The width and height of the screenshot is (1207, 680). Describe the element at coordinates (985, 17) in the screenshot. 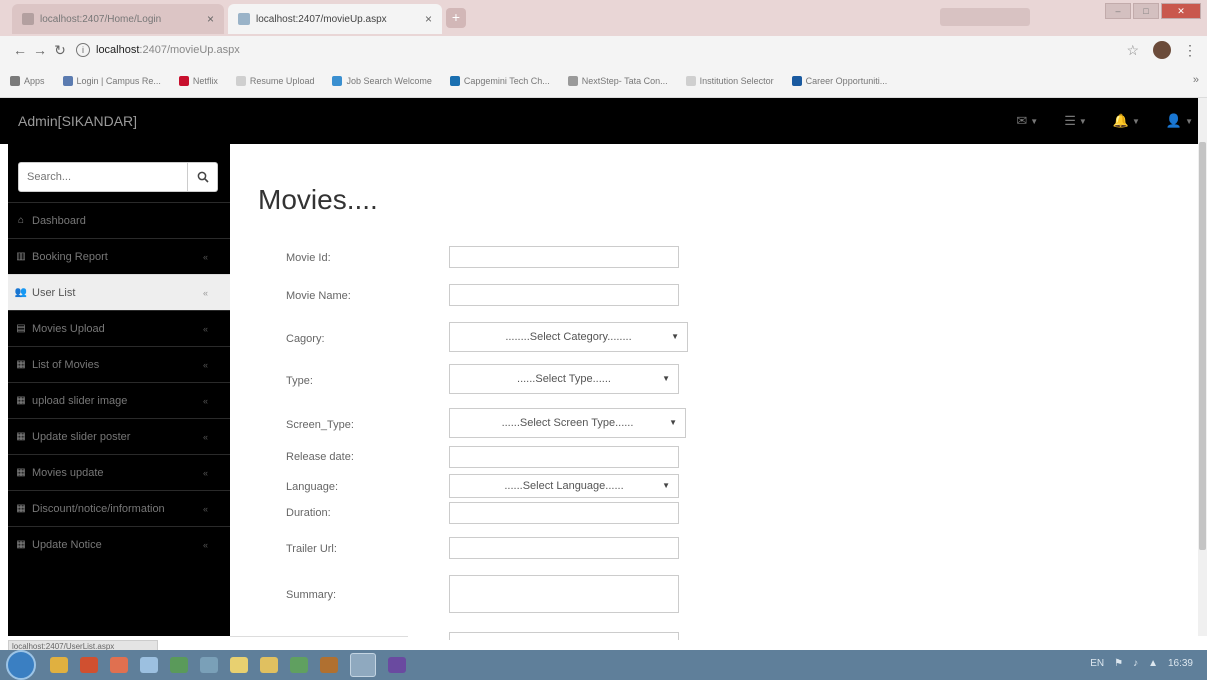

I see `browser-profile-pill` at that location.